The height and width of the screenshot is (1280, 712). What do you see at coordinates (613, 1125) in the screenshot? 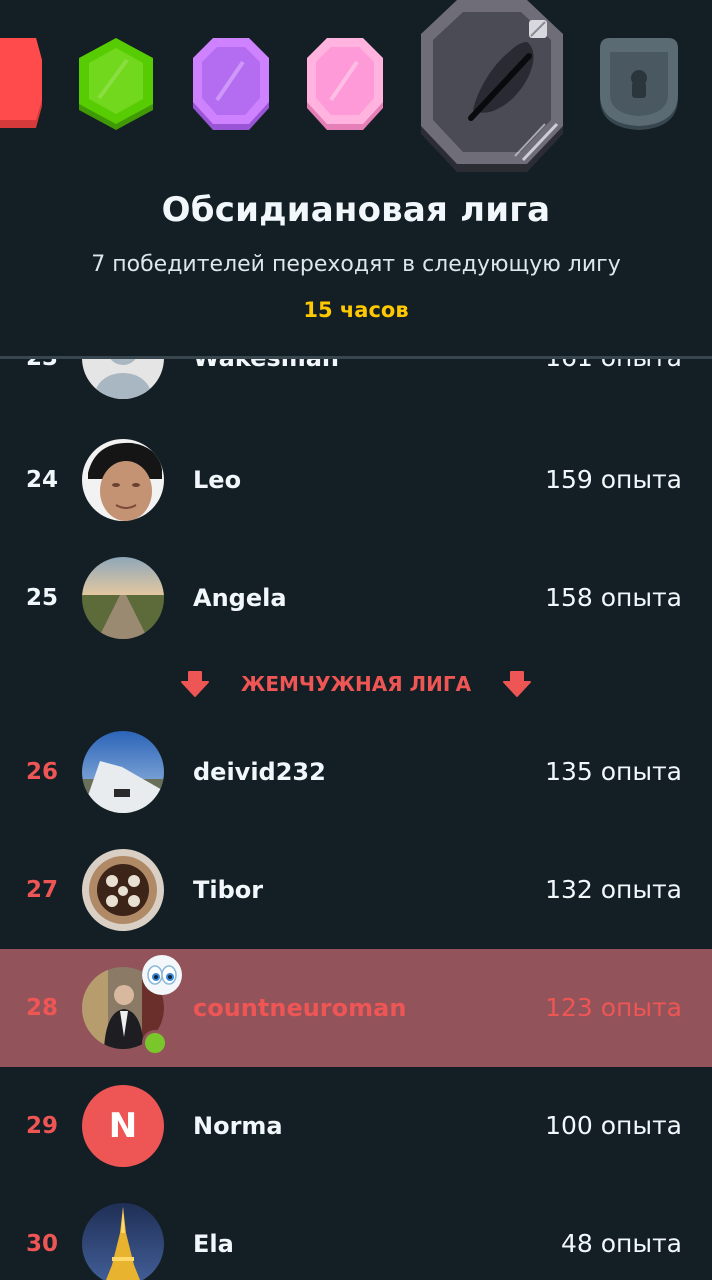
I see `xp-value: 100 опыта` at bounding box center [613, 1125].